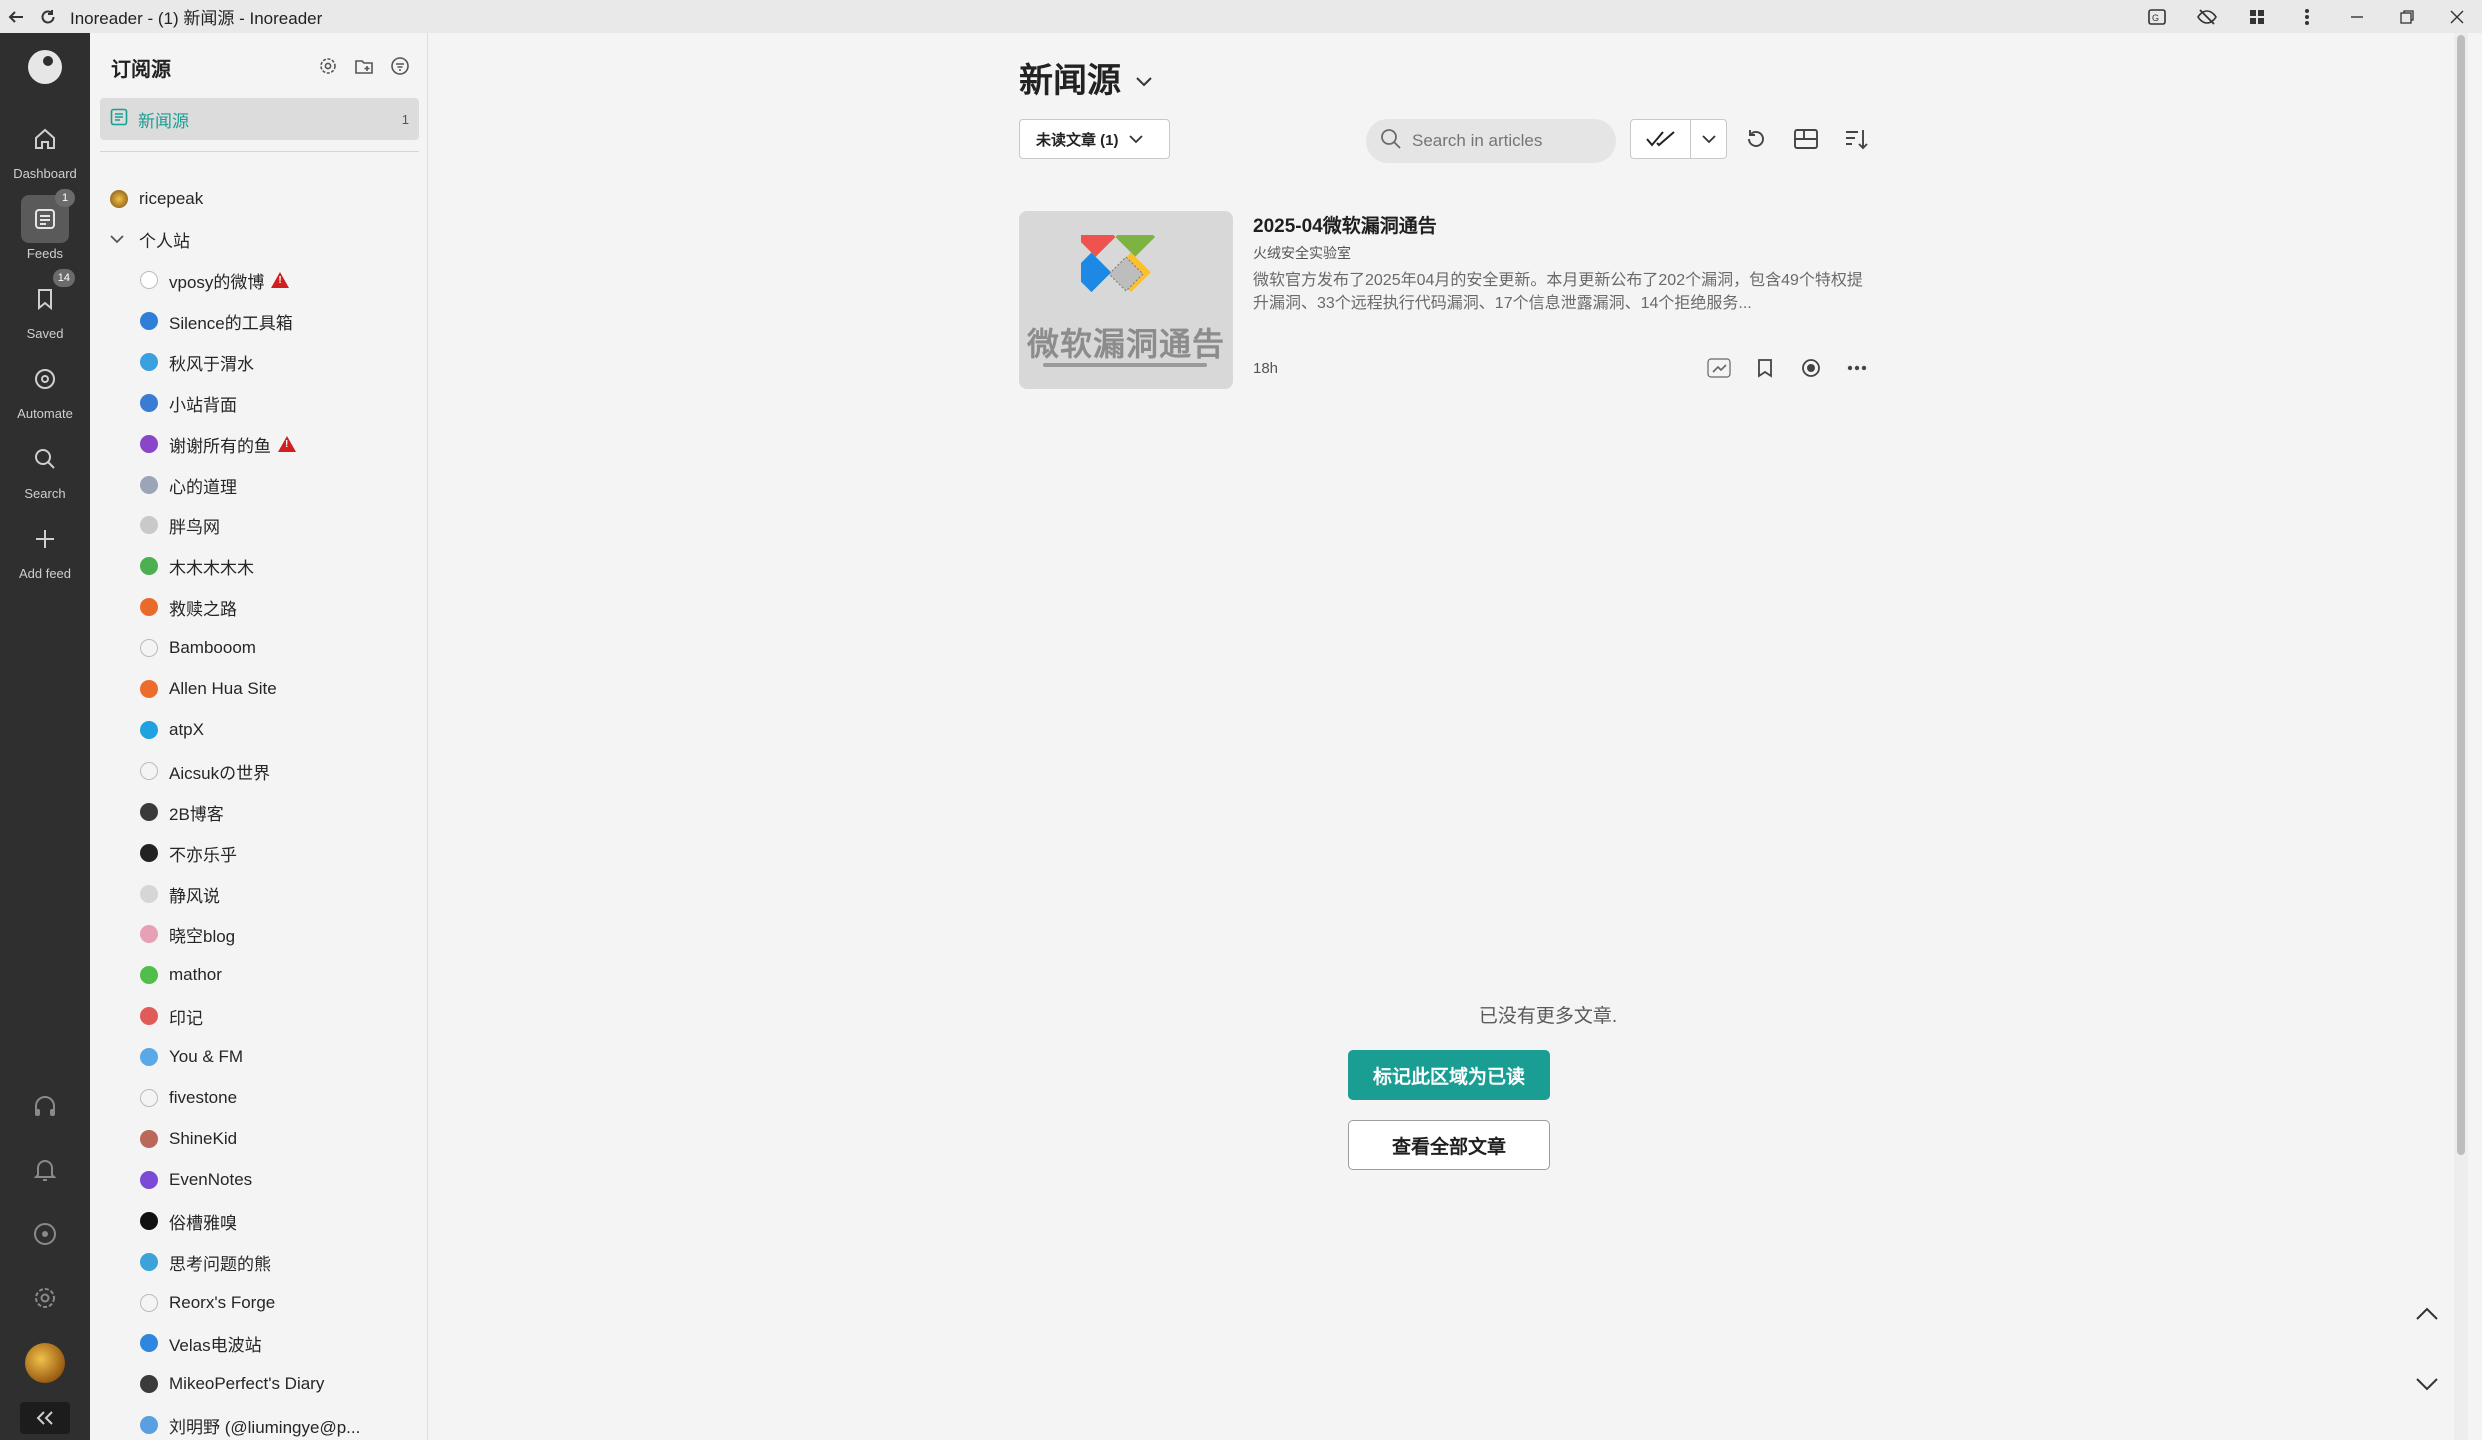 The image size is (2482, 1440). I want to click on page-title: 新闻源, so click(1086, 77).